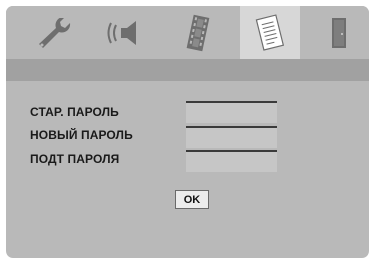  I want to click on tab-video-setup, so click(198, 32).